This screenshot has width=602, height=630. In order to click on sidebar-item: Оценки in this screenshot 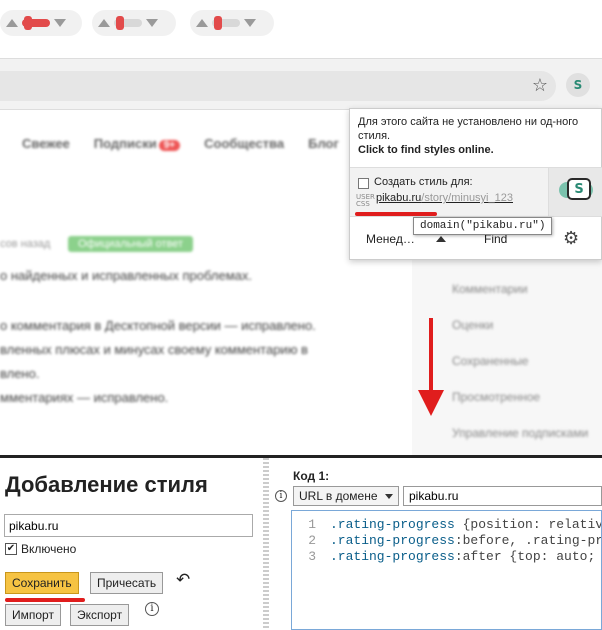, I will do `click(472, 325)`.